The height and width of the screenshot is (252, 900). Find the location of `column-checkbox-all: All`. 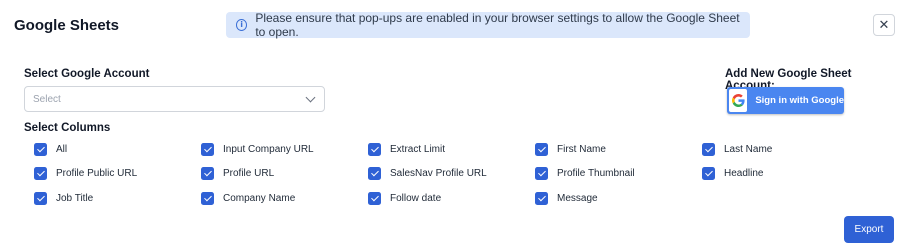

column-checkbox-all: All is located at coordinates (50, 149).